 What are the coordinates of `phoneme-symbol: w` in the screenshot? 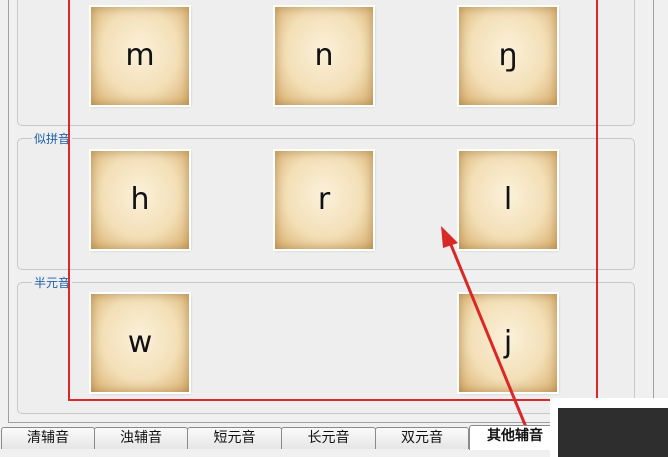 It's located at (140, 342).